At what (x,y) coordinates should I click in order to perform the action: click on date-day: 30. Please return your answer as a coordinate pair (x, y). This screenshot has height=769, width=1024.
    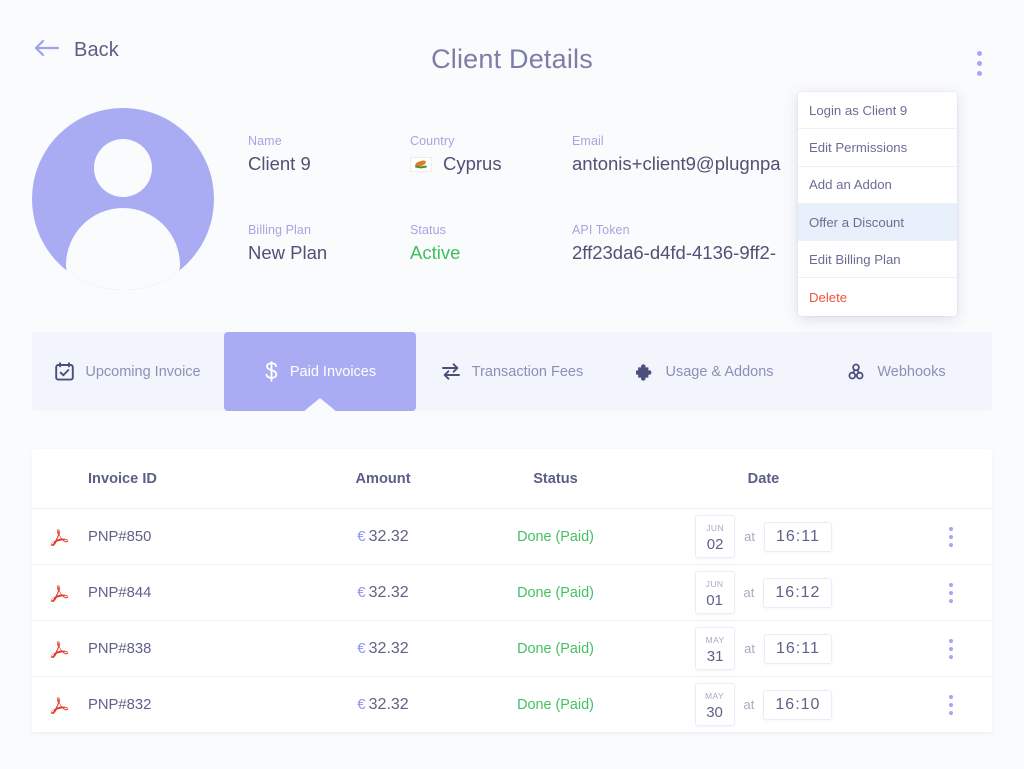
    Looking at the image, I should click on (714, 712).